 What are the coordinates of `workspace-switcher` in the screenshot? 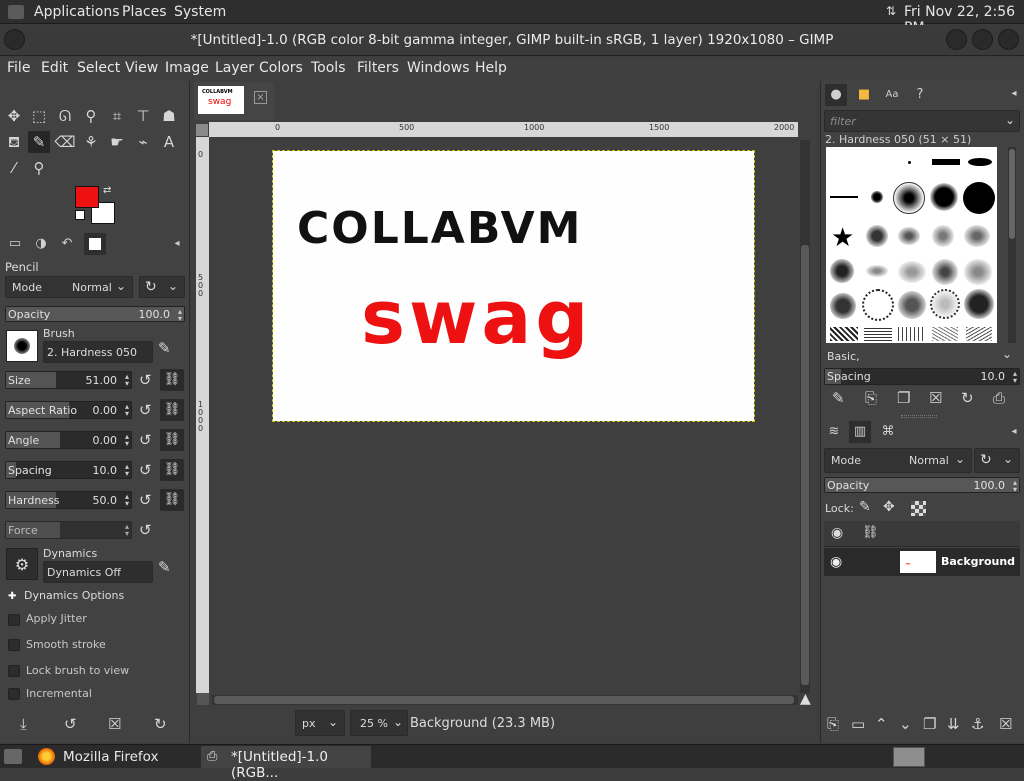 It's located at (909, 757).